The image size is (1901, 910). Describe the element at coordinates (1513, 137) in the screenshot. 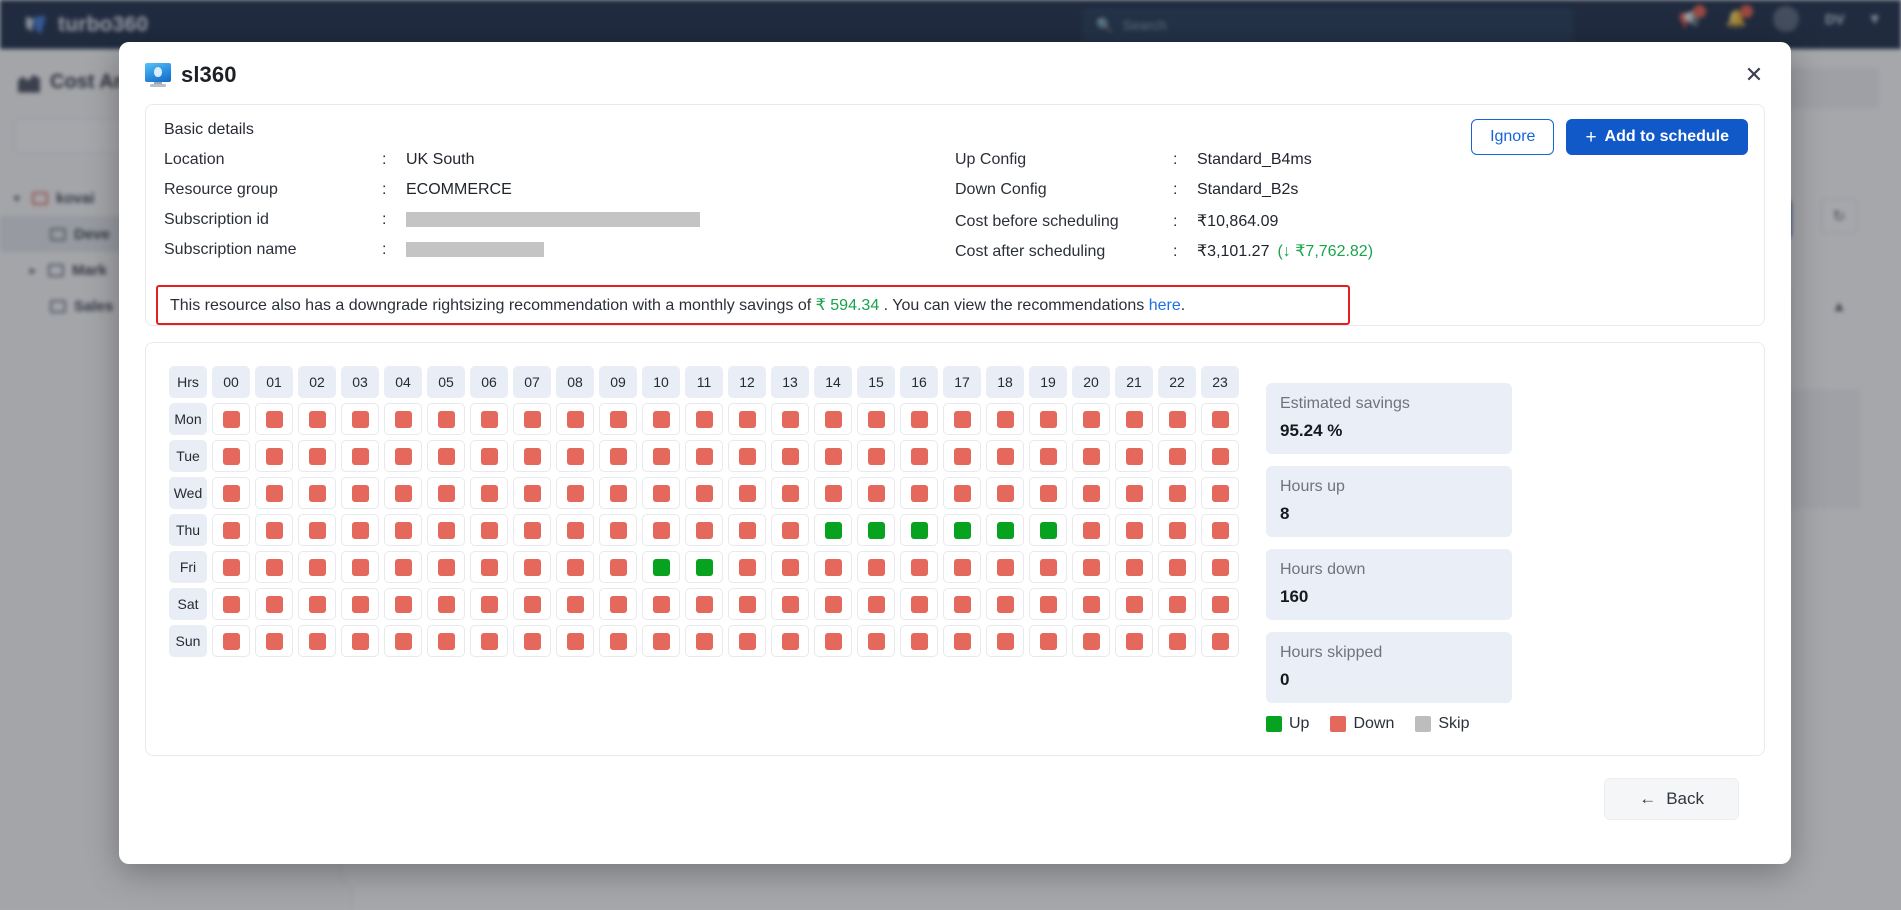

I see `ignore-button: Ignore` at that location.